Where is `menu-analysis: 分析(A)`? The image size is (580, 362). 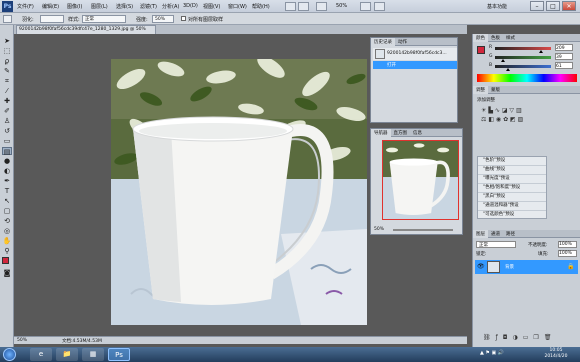 menu-analysis: 分析(A) is located at coordinates (170, 6).